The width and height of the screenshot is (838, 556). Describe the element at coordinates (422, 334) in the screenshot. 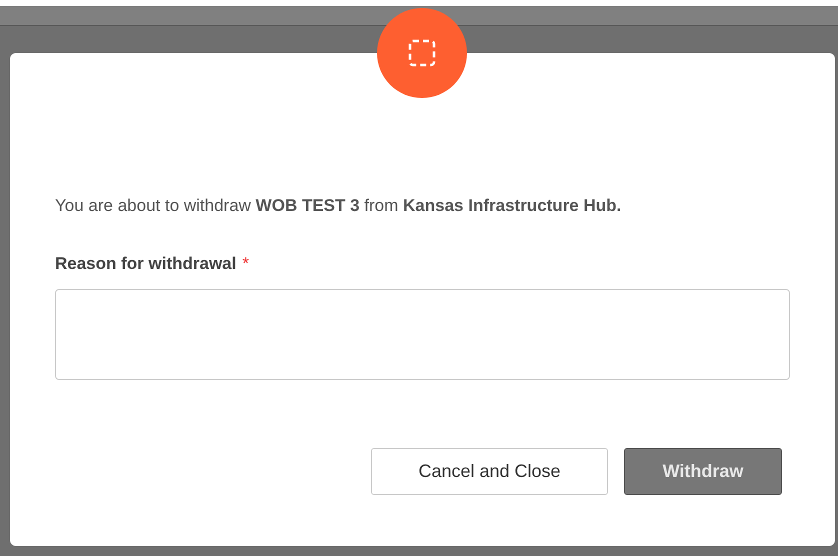

I see `reason-field` at that location.